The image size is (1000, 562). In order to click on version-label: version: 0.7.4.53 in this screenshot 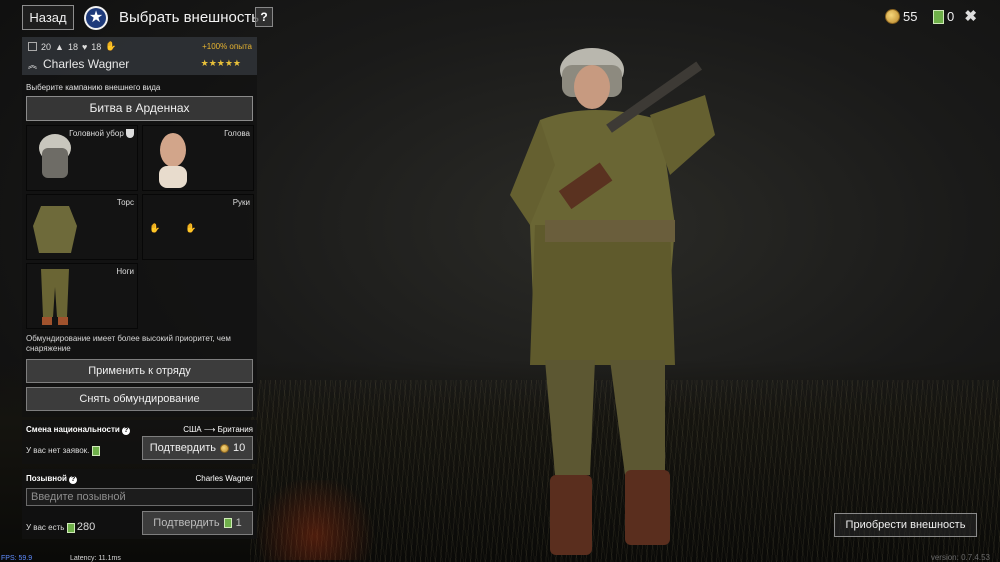, I will do `click(960, 557)`.